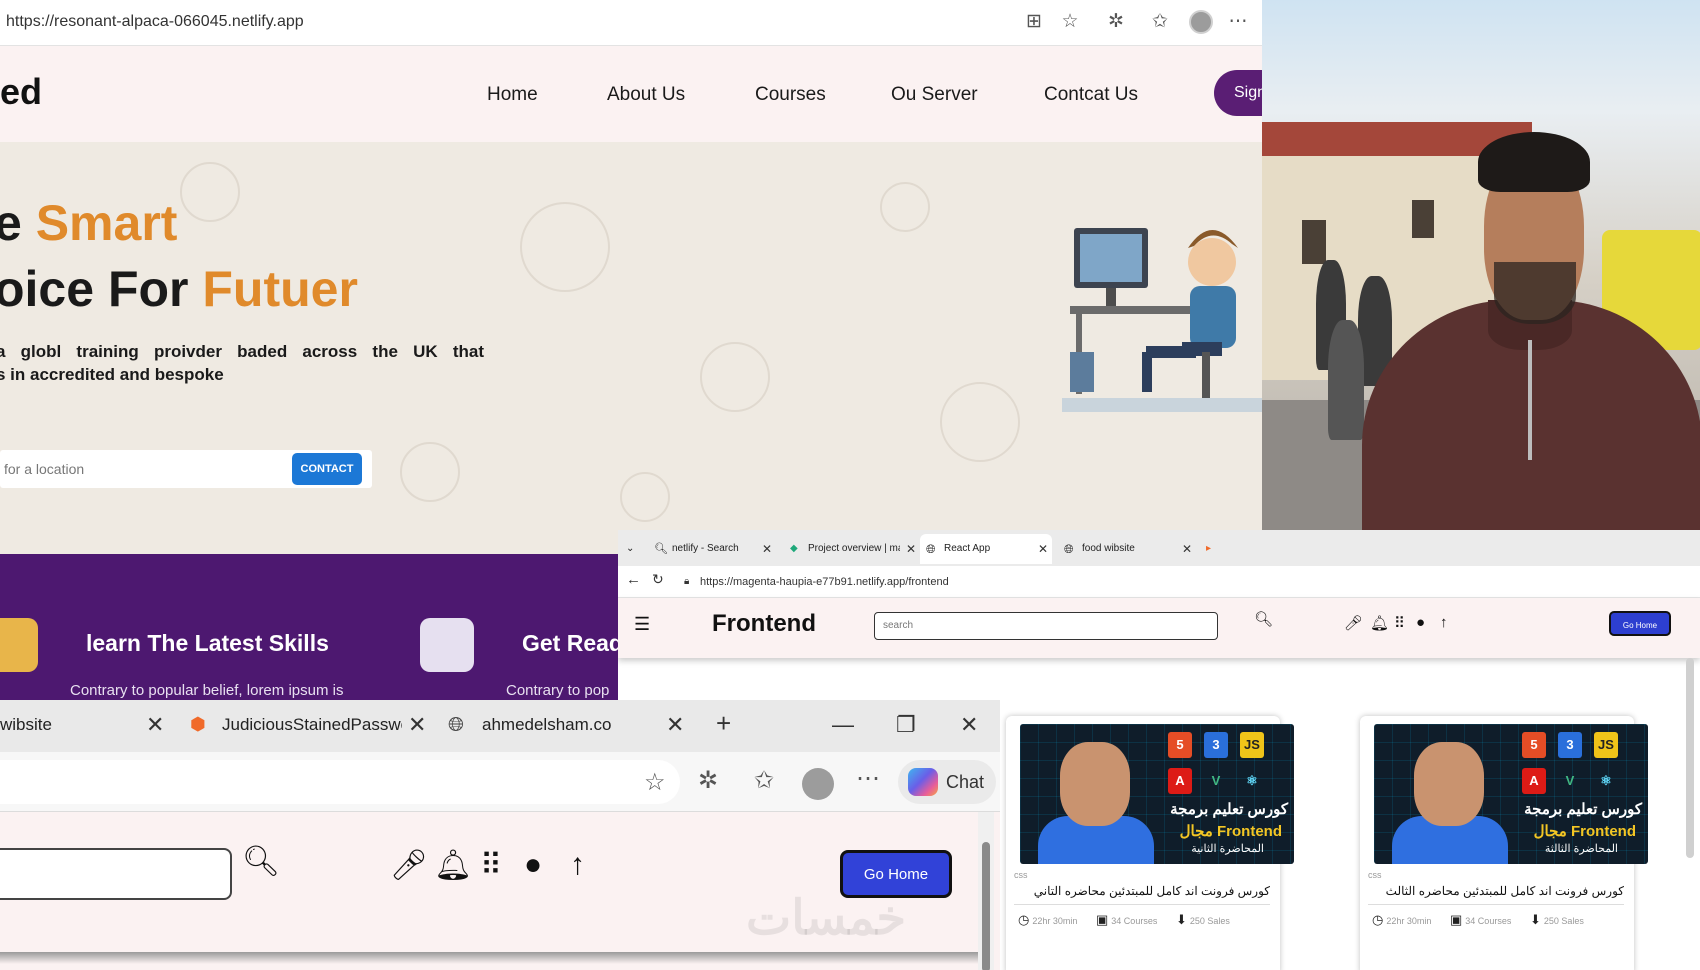  Describe the element at coordinates (490, 958) in the screenshot. I see `header-shadow` at that location.